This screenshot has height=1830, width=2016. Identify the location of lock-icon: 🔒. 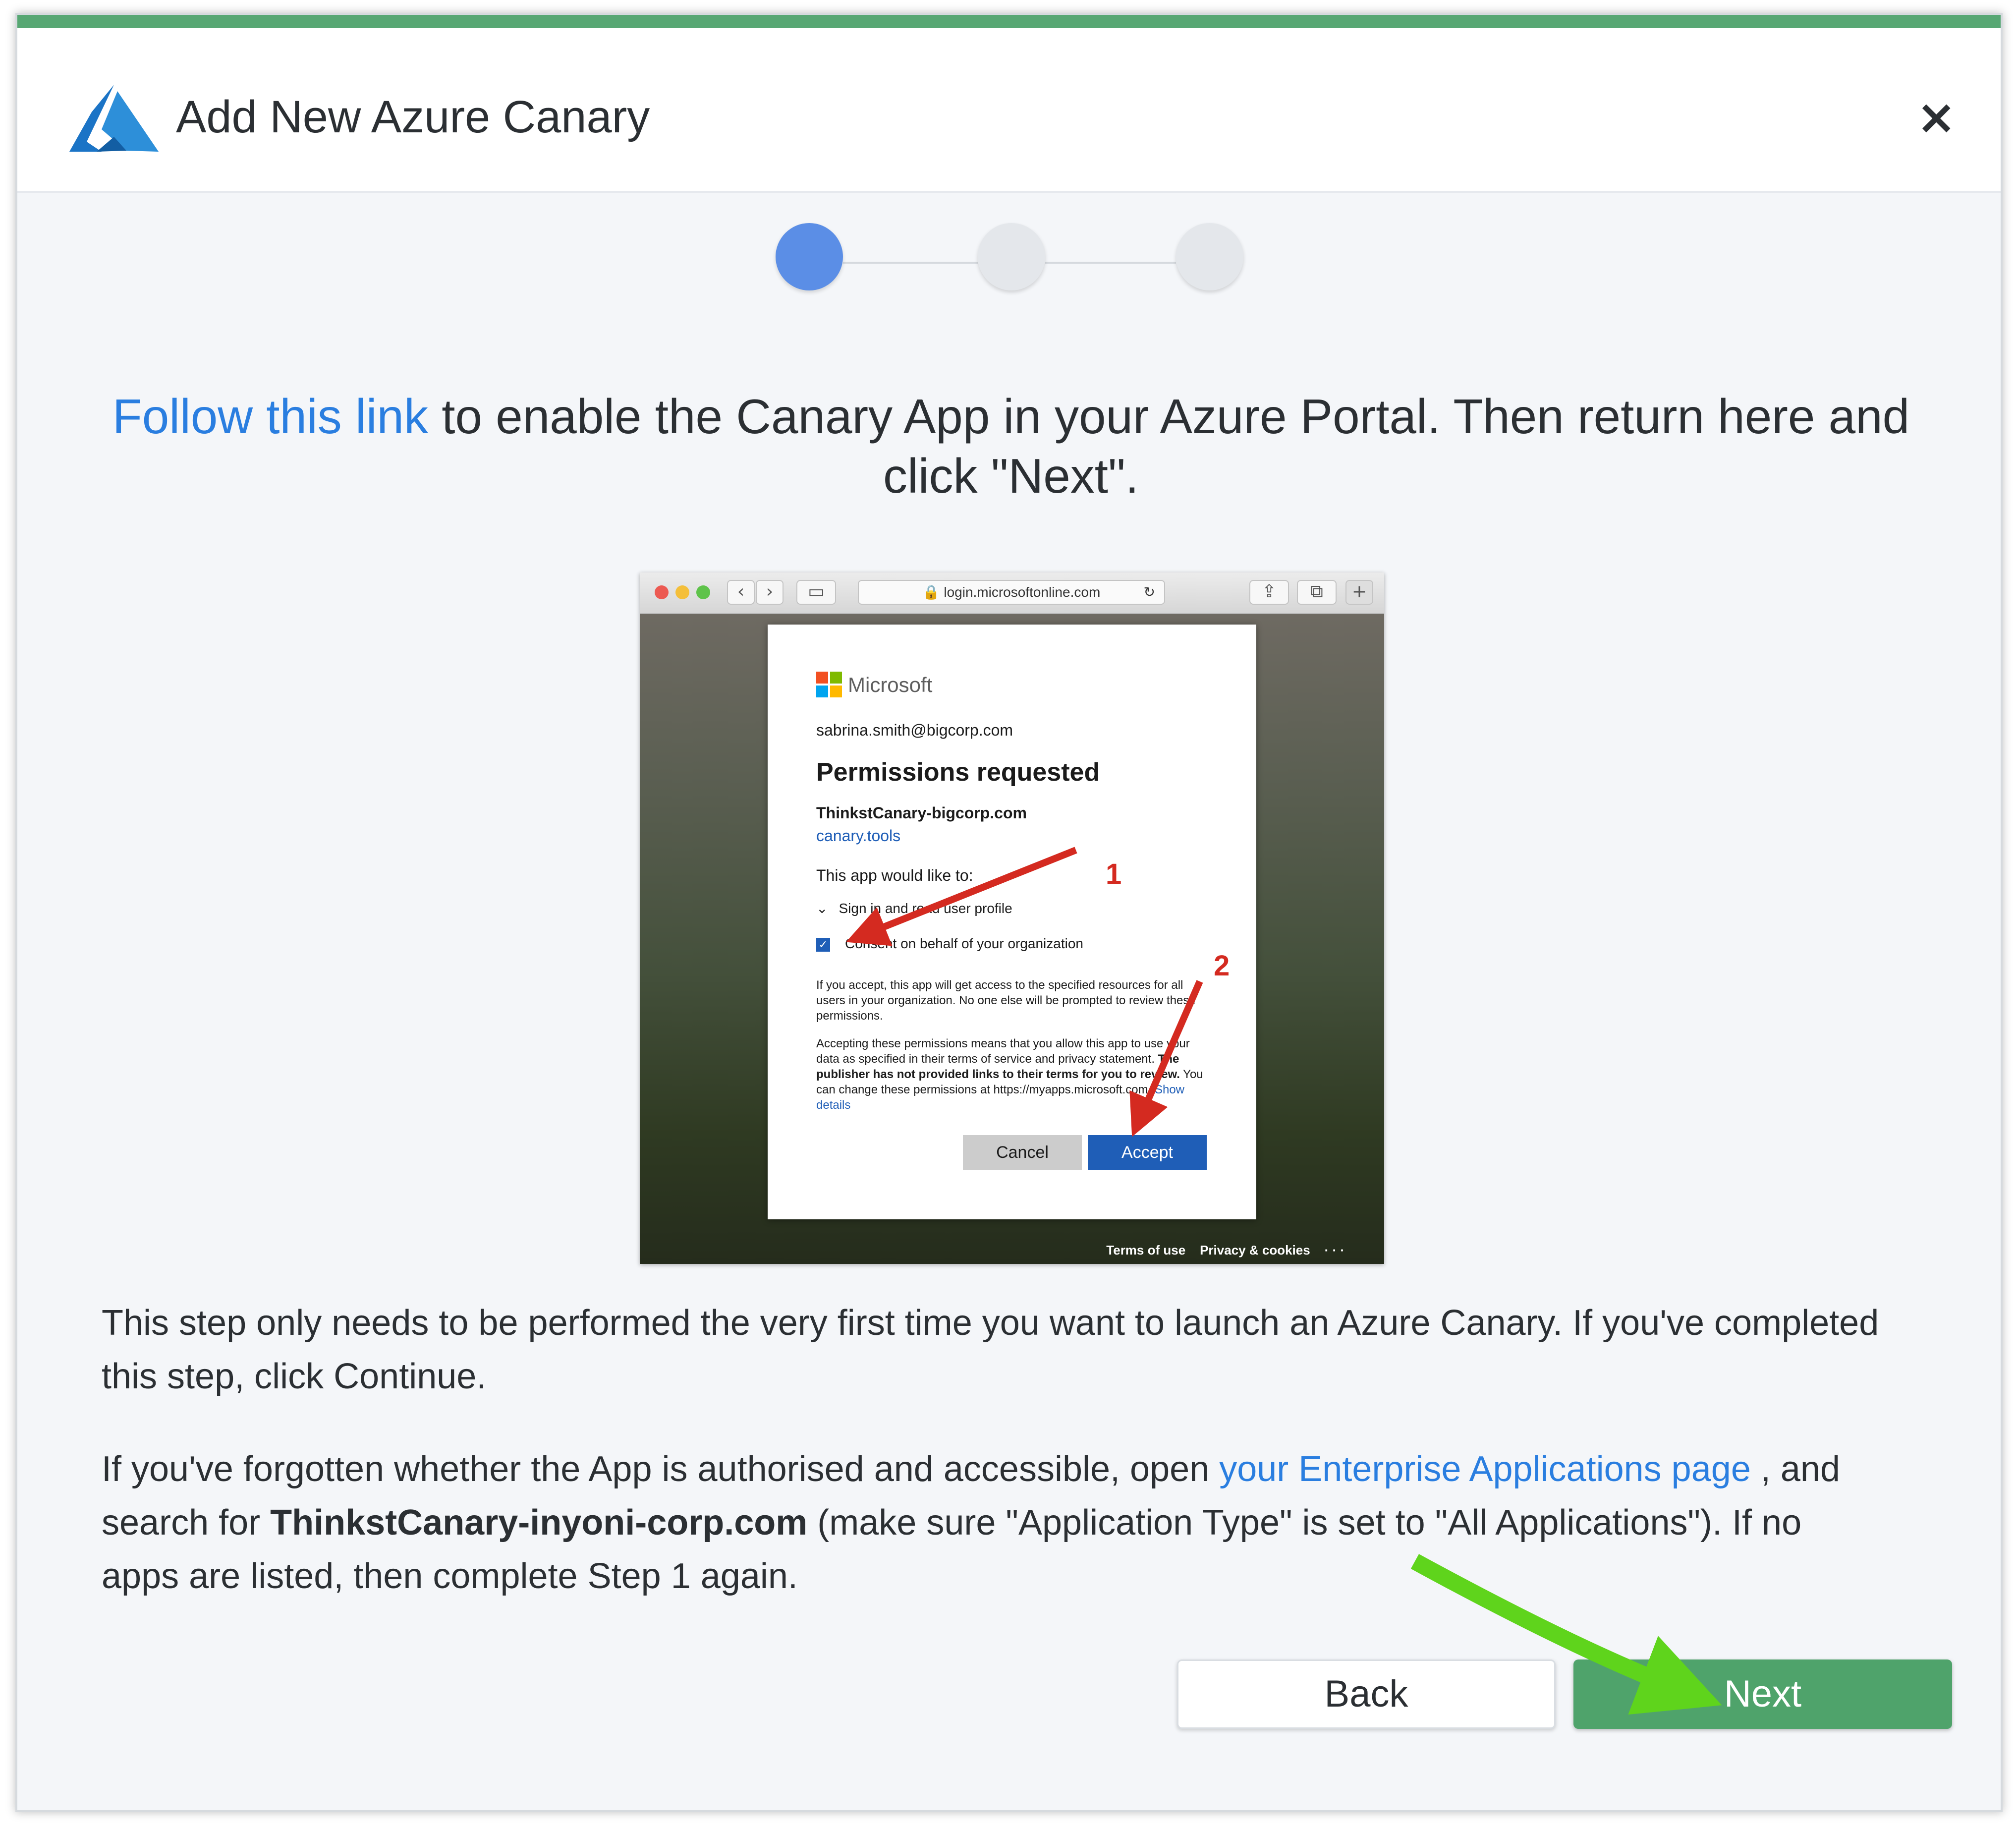
(931, 592).